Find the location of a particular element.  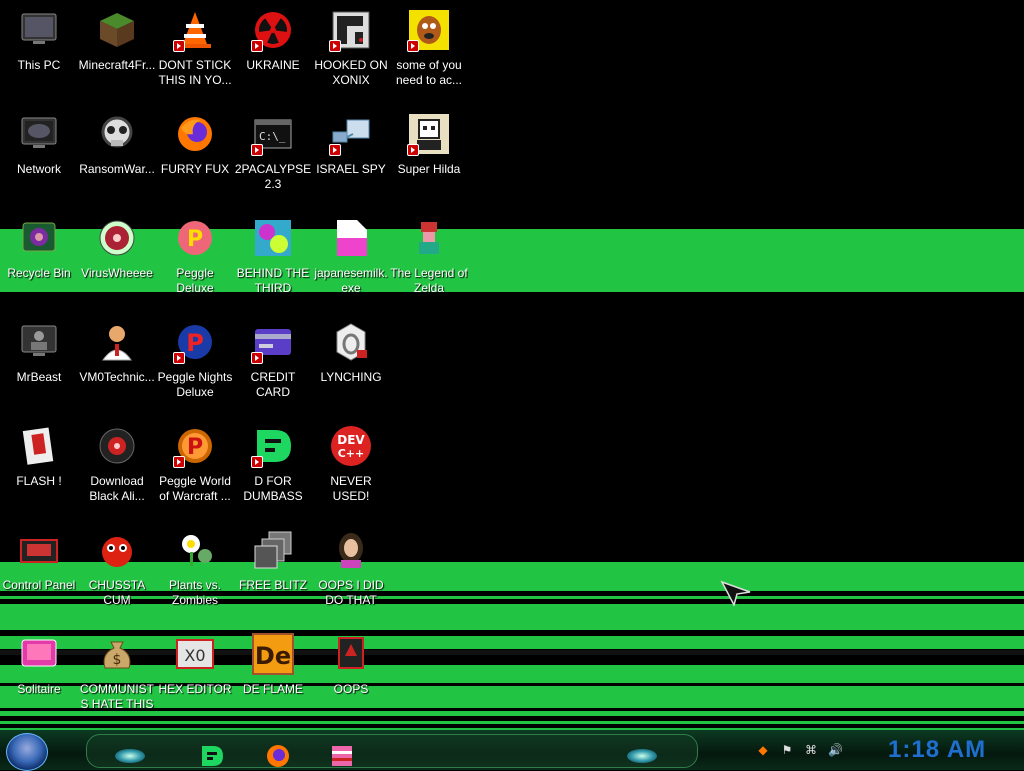

tray-app-icon: ◆ is located at coordinates (763, 750).